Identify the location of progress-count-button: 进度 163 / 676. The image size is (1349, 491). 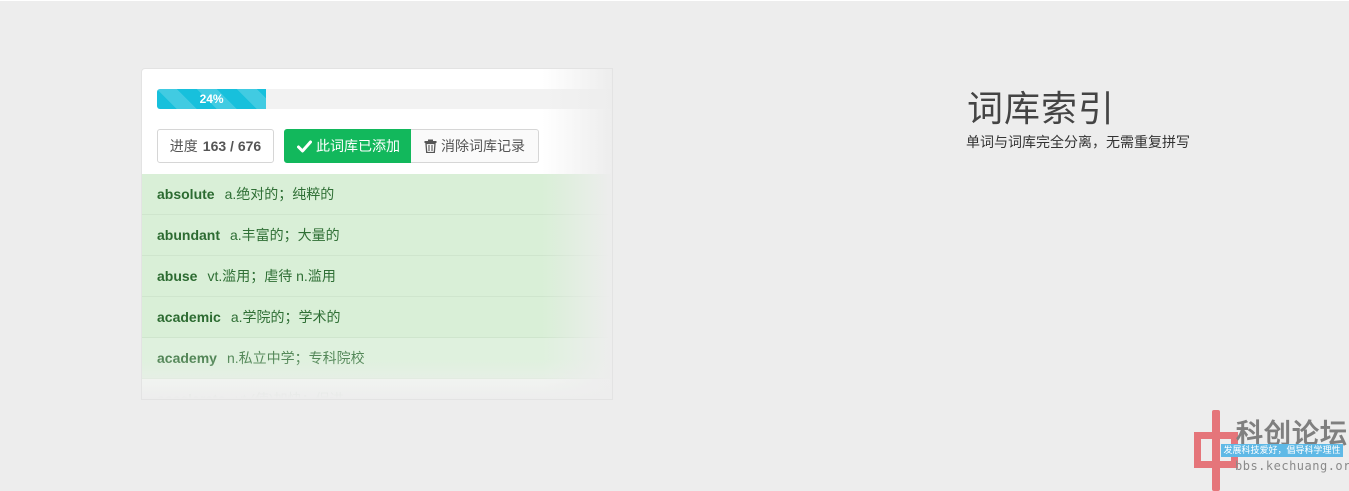
(215, 146).